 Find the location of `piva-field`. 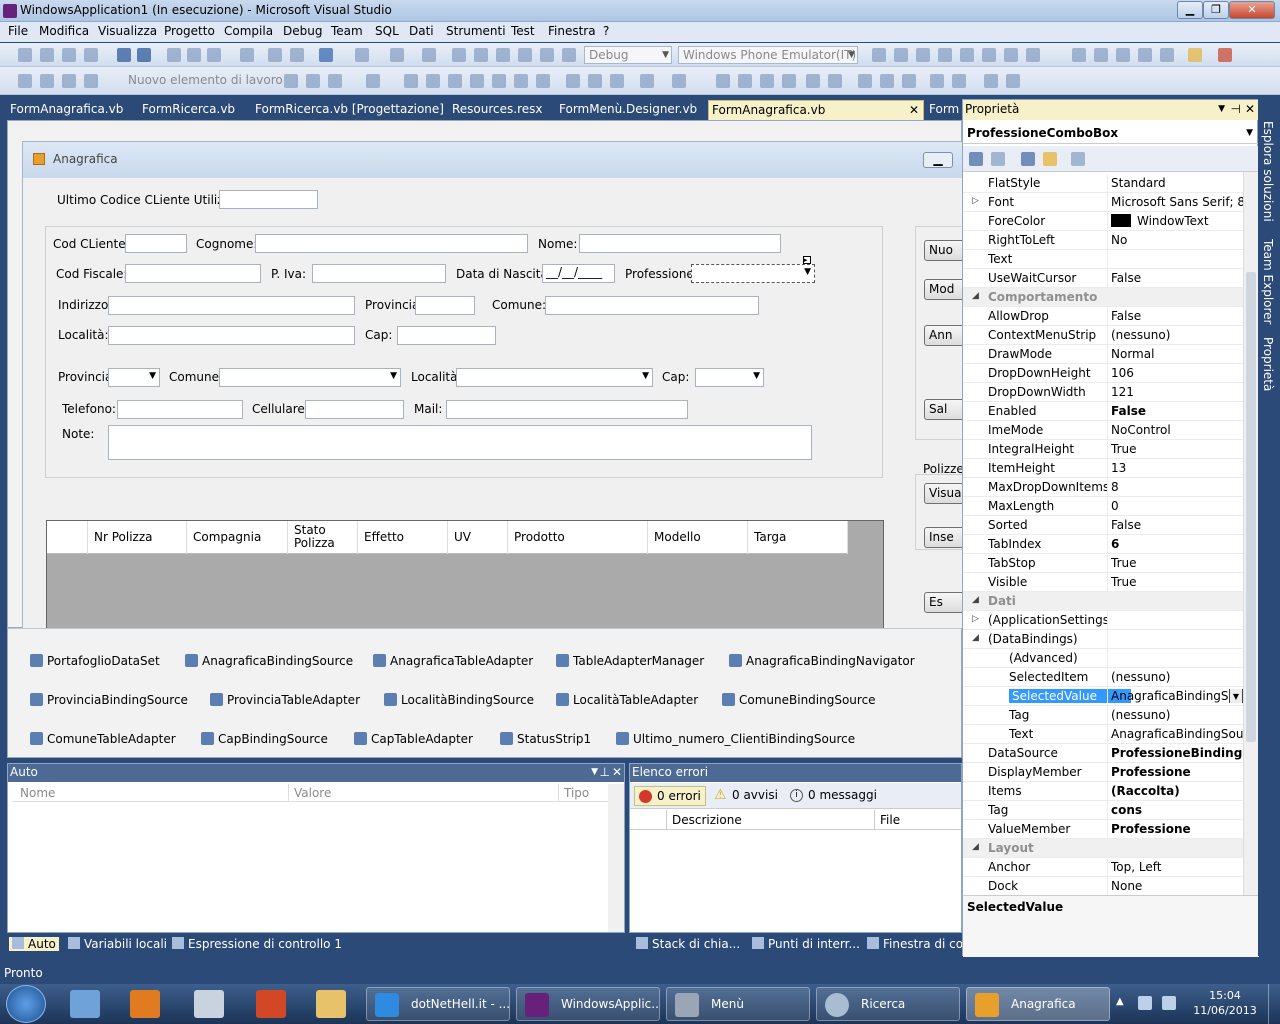

piva-field is located at coordinates (379, 273).